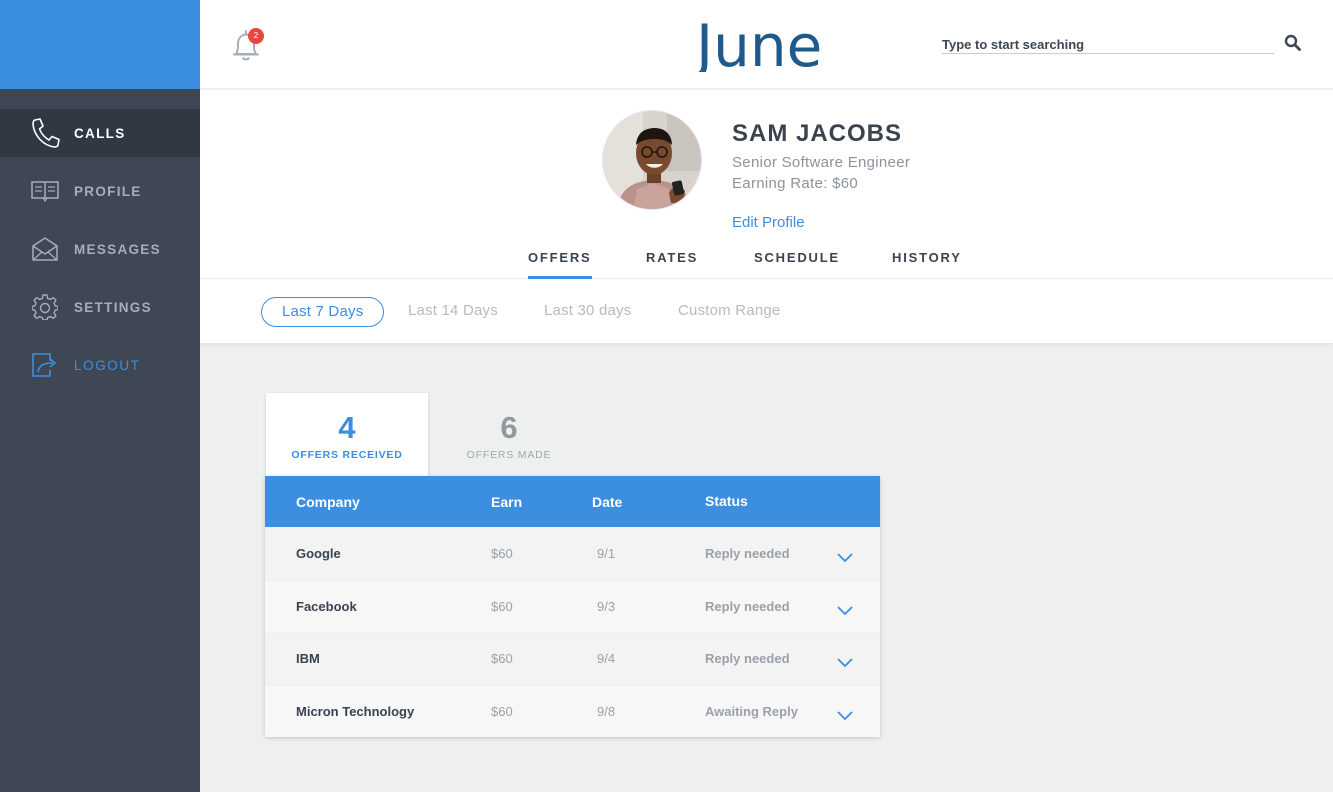 The width and height of the screenshot is (1333, 792). What do you see at coordinates (652, 160) in the screenshot?
I see `avatar` at bounding box center [652, 160].